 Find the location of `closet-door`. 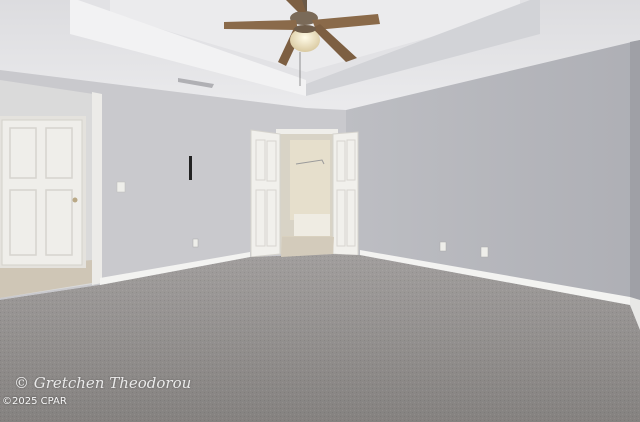

closet-door is located at coordinates (42, 192).